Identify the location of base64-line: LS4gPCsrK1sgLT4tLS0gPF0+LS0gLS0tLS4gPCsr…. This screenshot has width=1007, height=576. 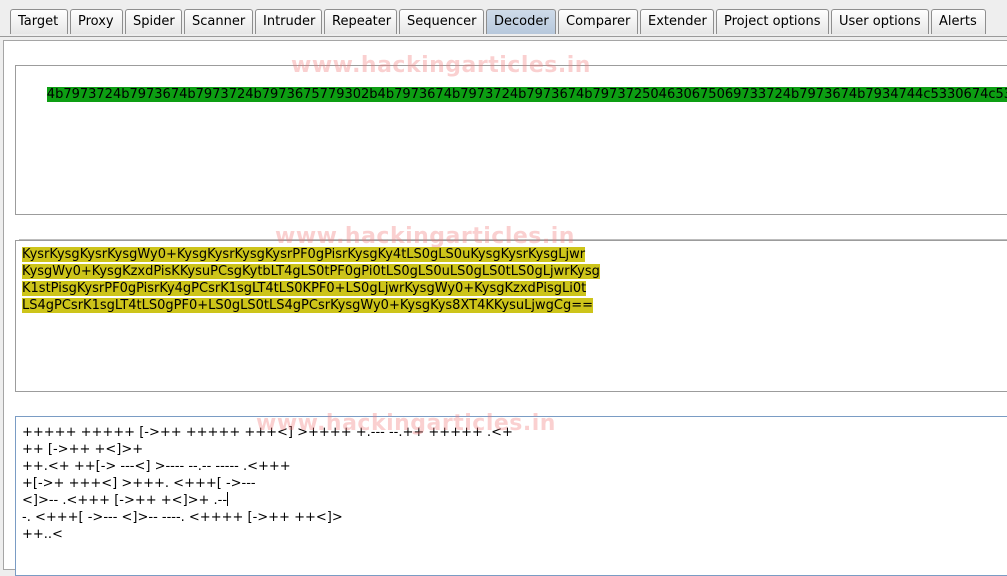
(308, 305).